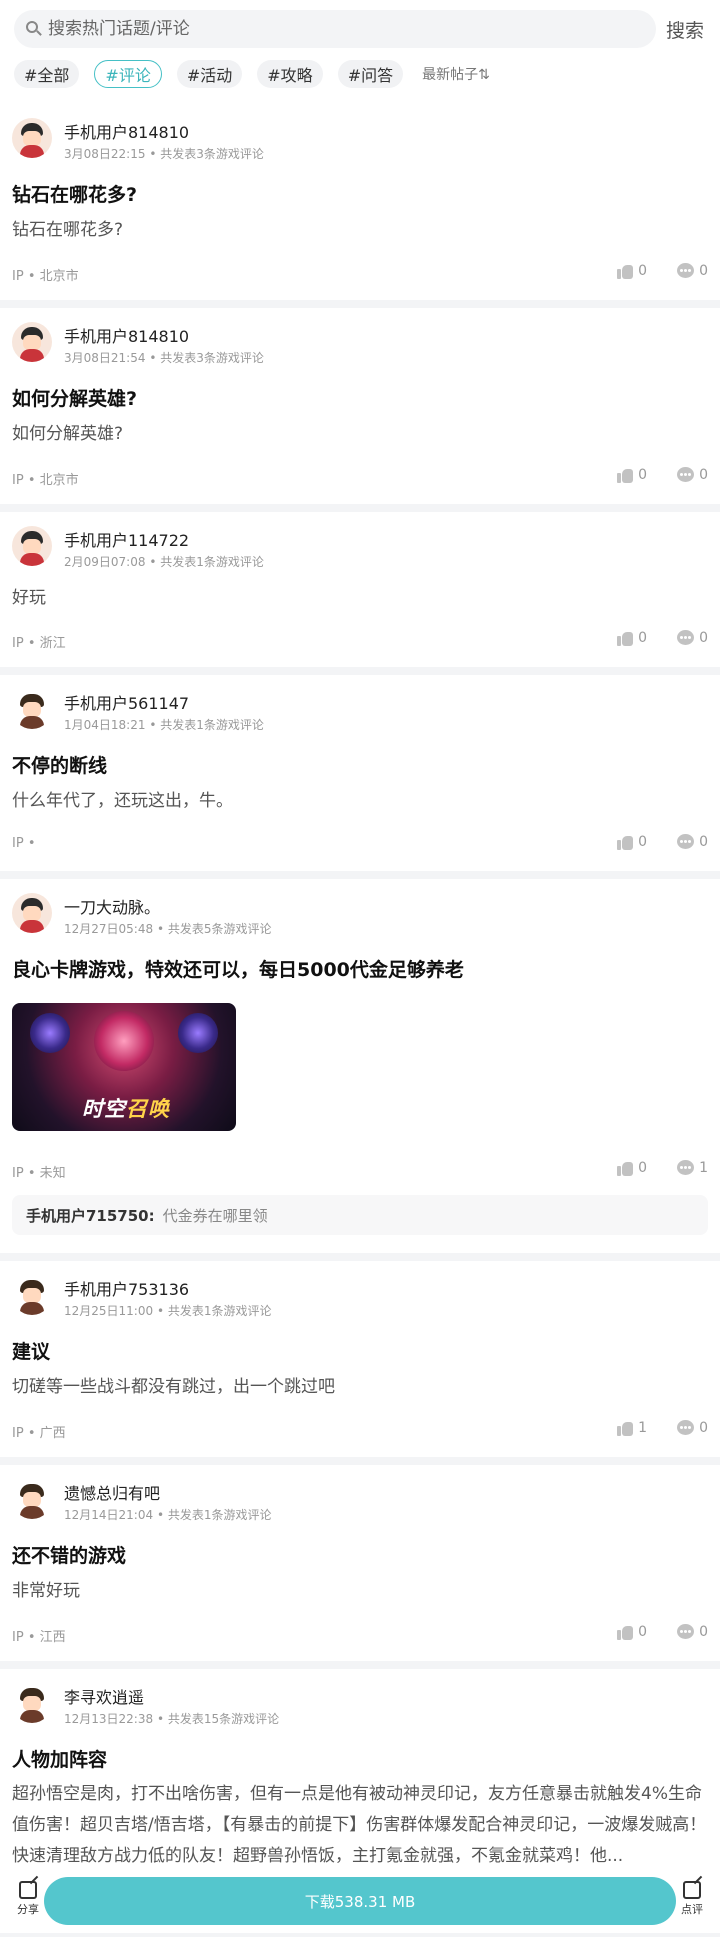 This screenshot has width=720, height=1937. I want to click on post-actions: 0 0, so click(647, 475).